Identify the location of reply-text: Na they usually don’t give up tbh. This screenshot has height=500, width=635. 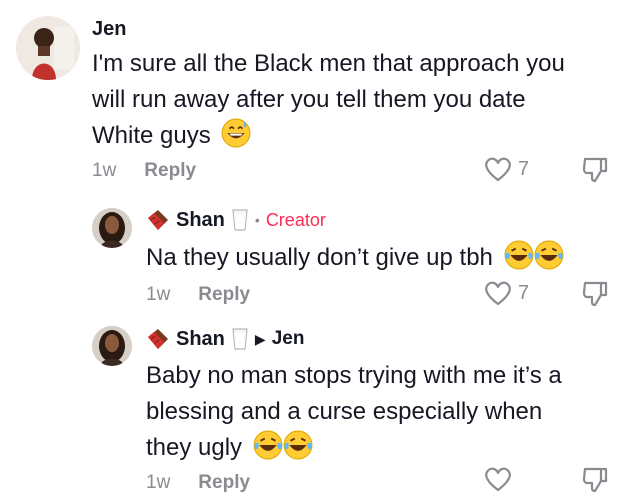
(355, 258).